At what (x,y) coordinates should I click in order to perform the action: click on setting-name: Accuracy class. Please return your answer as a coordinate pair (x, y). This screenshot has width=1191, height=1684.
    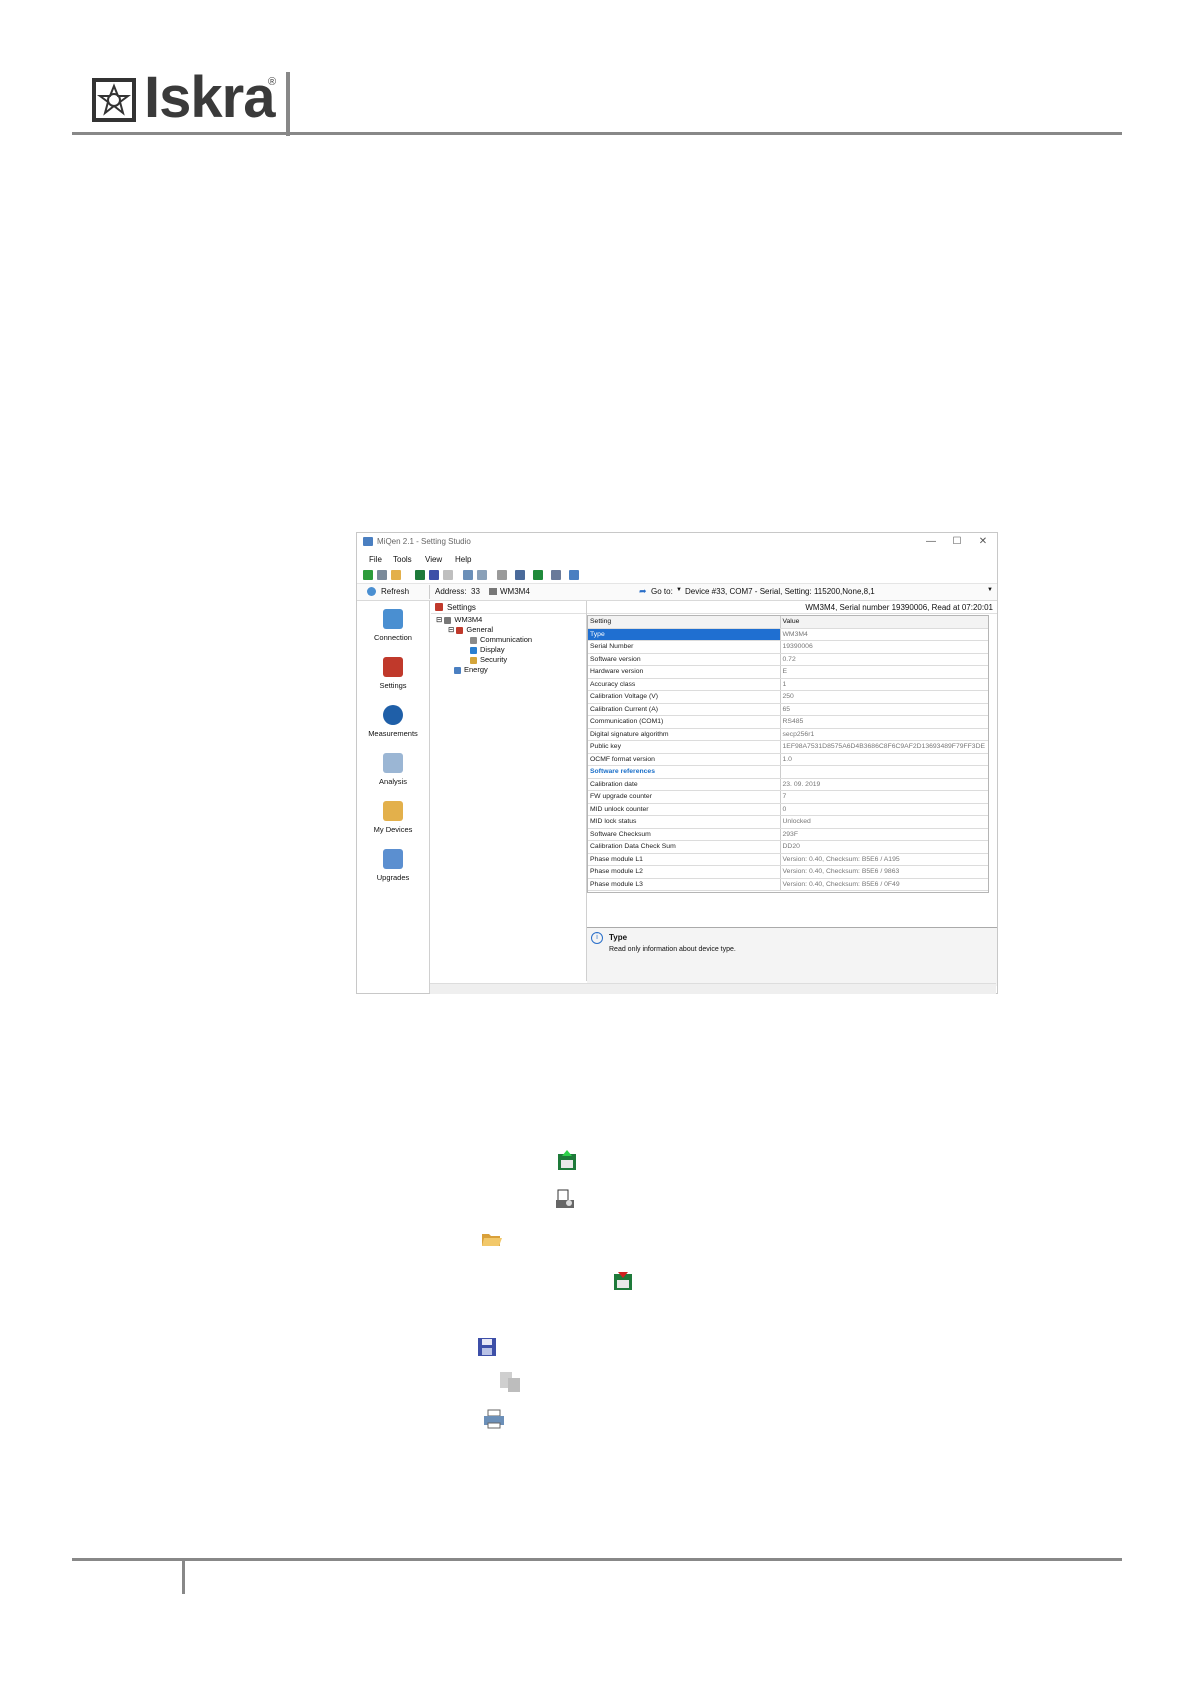
    Looking at the image, I should click on (684, 684).